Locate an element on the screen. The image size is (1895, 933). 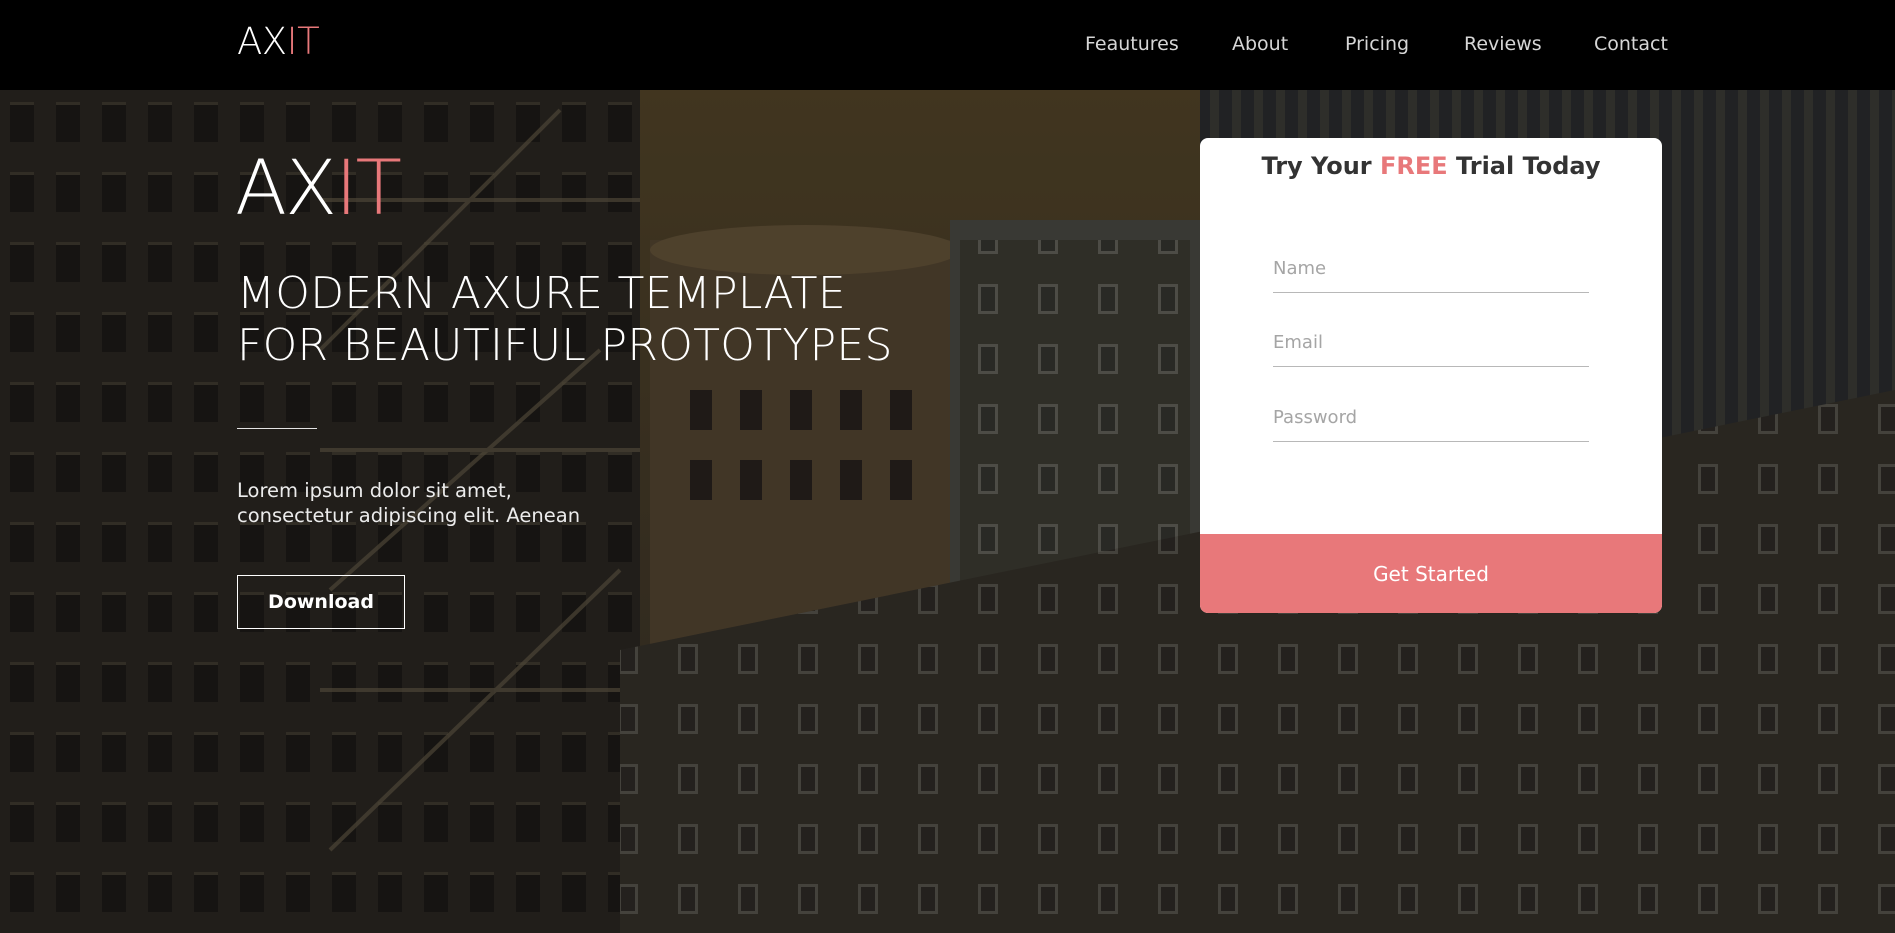
hero-title-accent: IT is located at coordinates (368, 187).